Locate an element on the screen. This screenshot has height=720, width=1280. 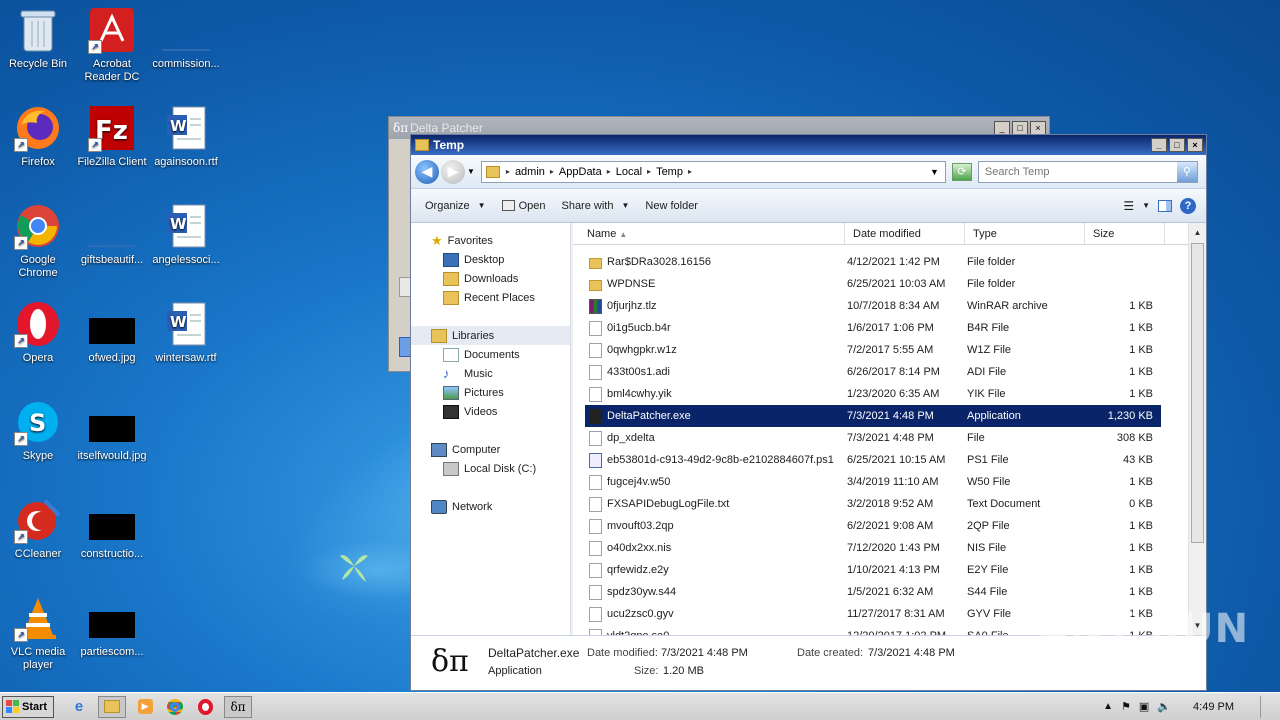
rar-file-icon is located at coordinates (595, 306).